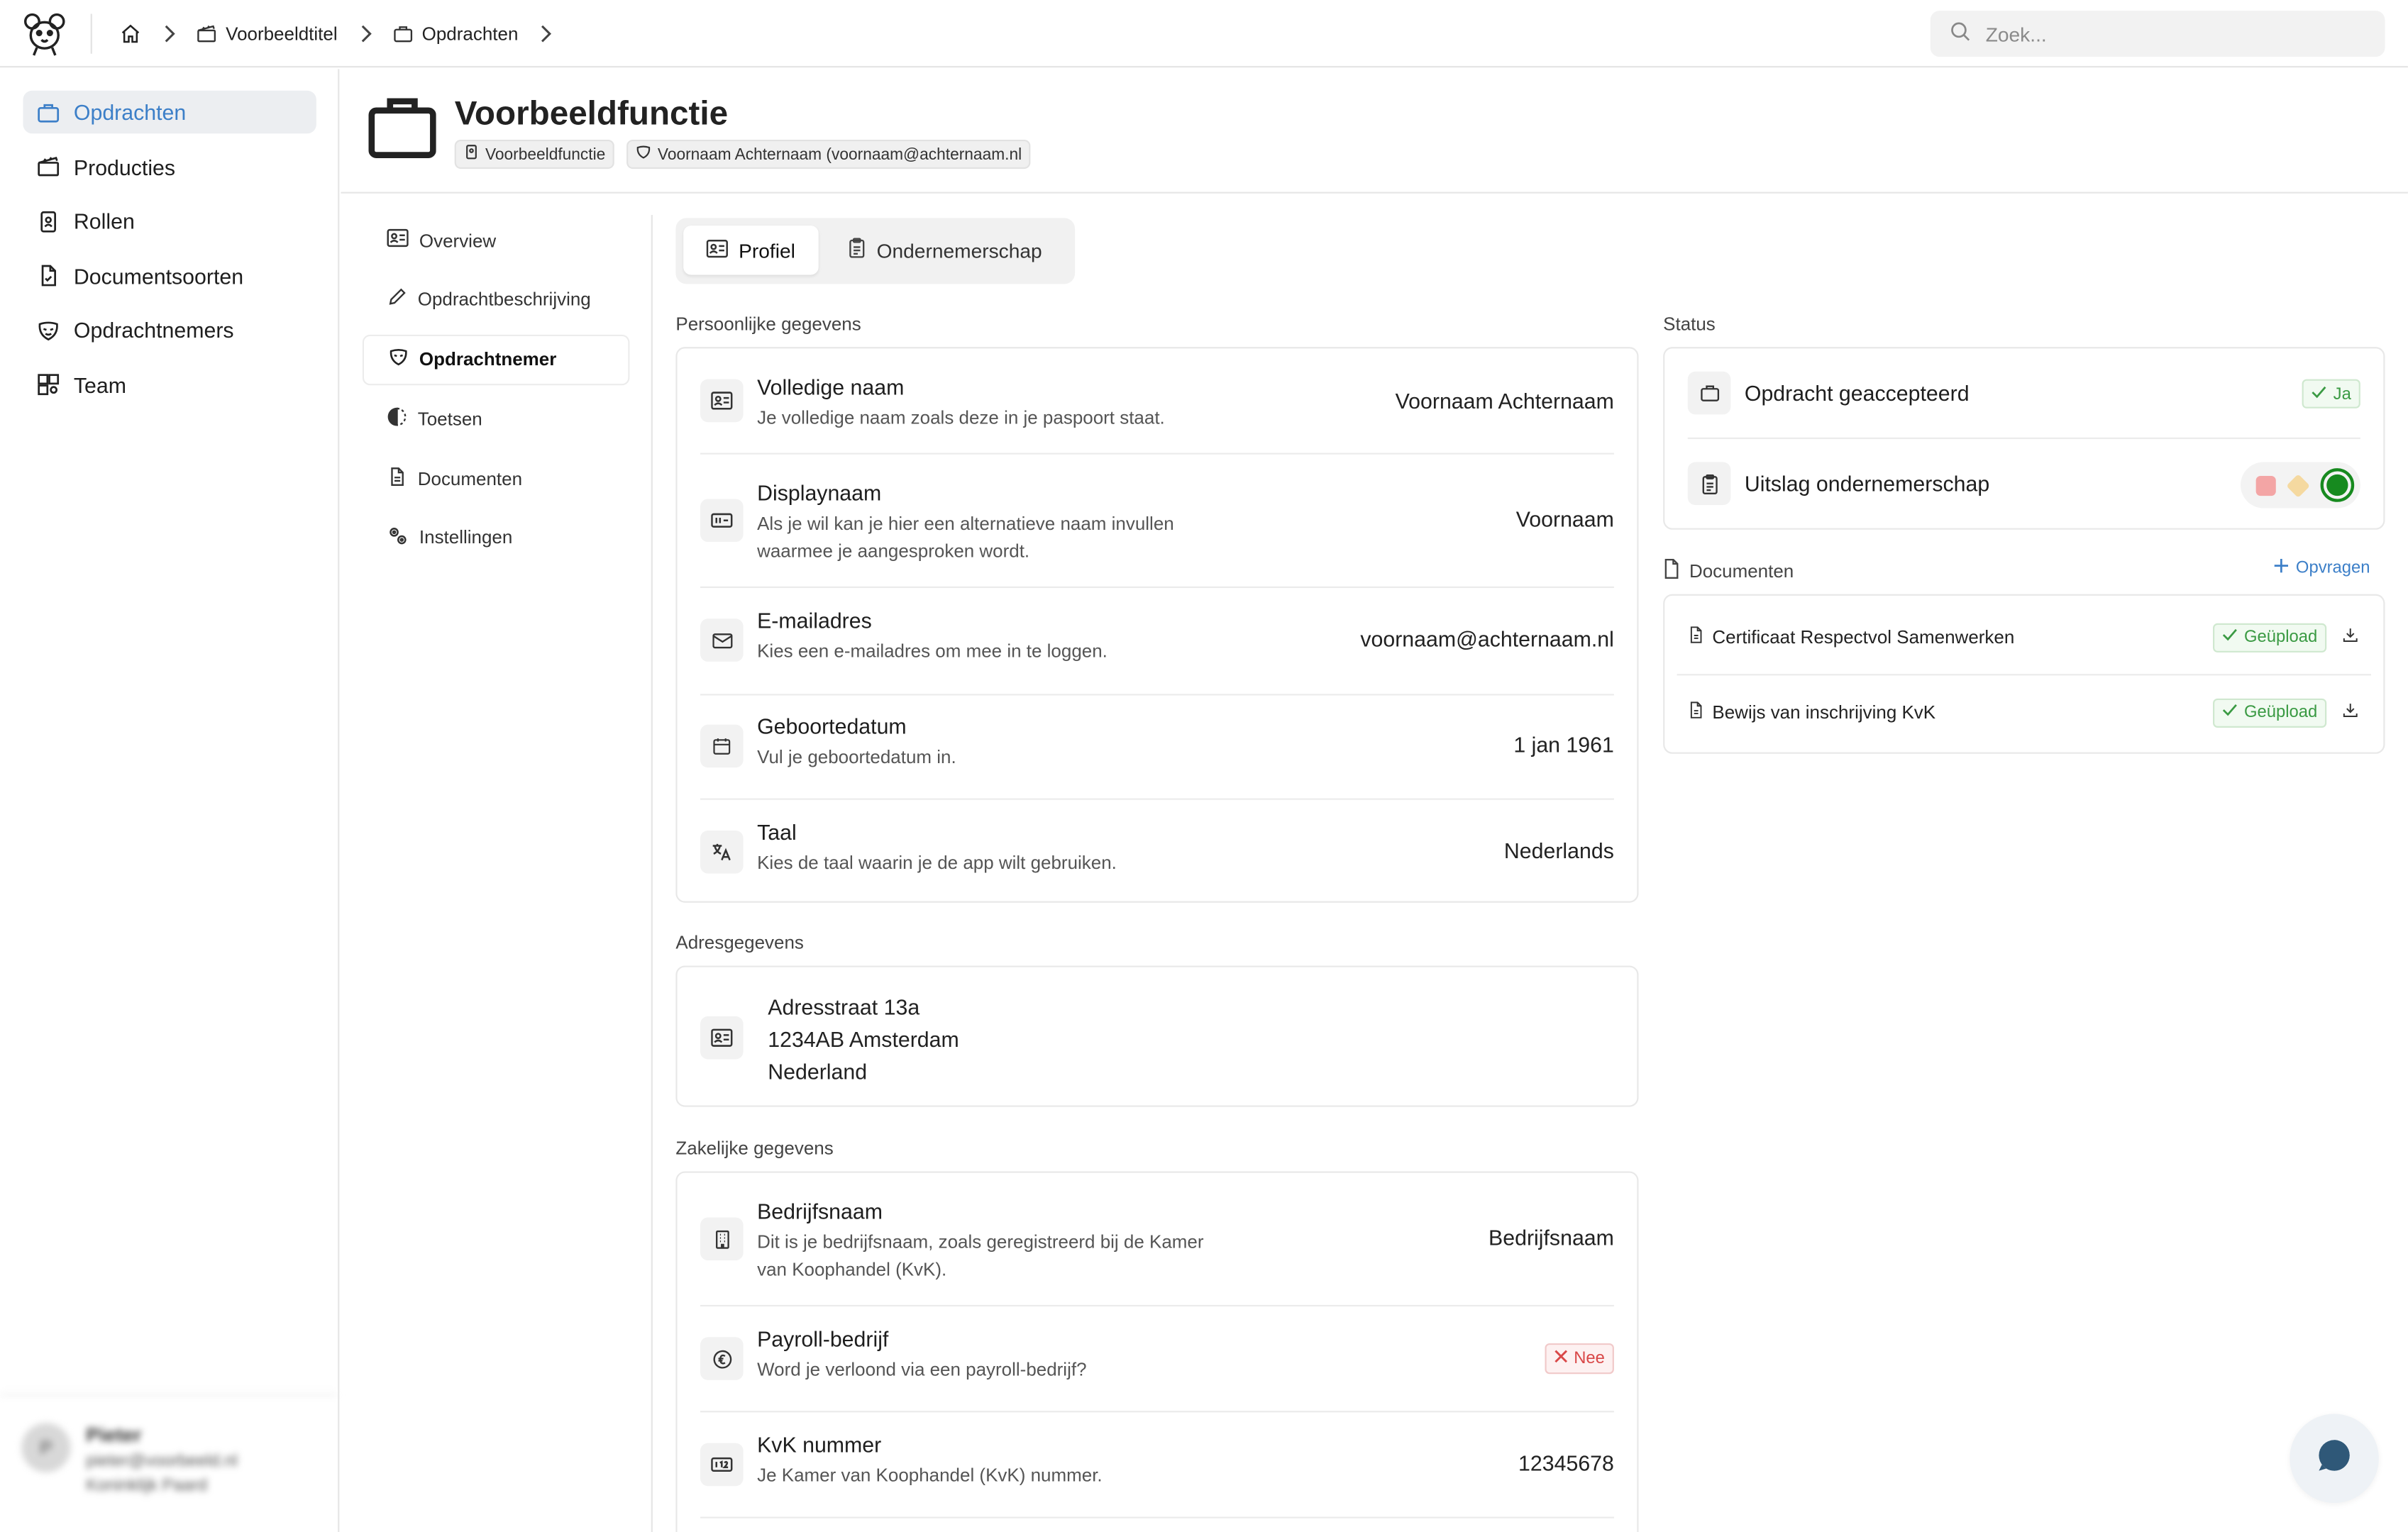  Describe the element at coordinates (1560, 1359) in the screenshot. I see `close-icon` at that location.